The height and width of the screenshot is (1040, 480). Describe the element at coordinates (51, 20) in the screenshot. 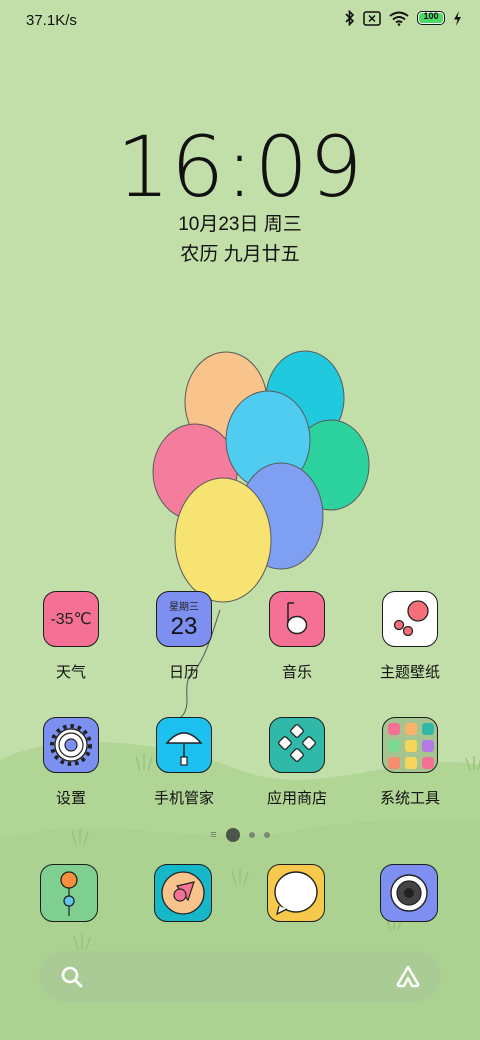

I see `net-speed: 37.1K/s` at that location.